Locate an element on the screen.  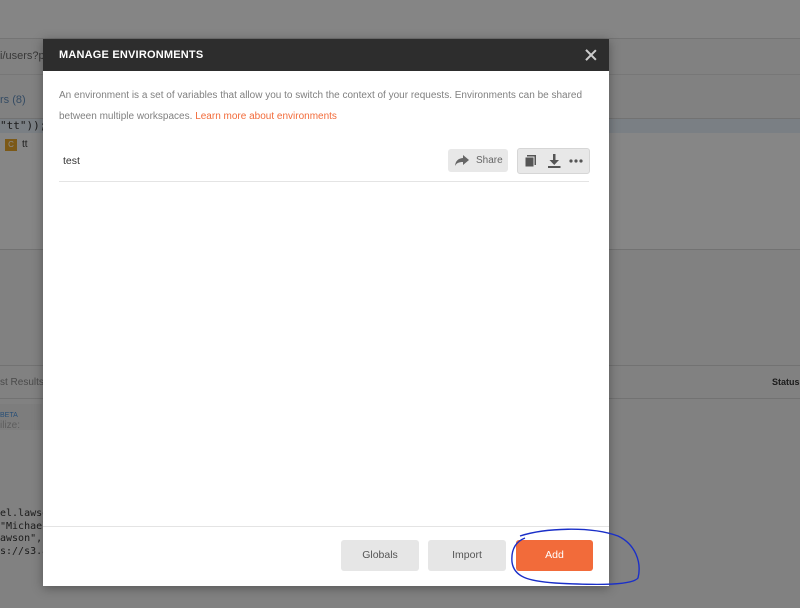
environment-actions is located at coordinates (553, 161).